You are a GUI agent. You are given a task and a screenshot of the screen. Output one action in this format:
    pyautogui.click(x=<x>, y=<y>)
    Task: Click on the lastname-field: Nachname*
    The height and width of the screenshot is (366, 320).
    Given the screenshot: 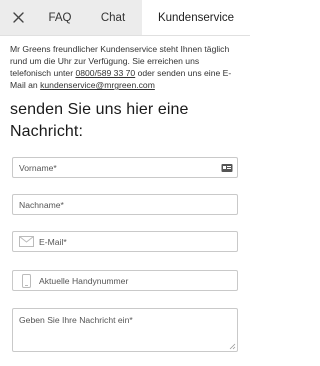 What is the action you would take?
    pyautogui.click(x=125, y=204)
    